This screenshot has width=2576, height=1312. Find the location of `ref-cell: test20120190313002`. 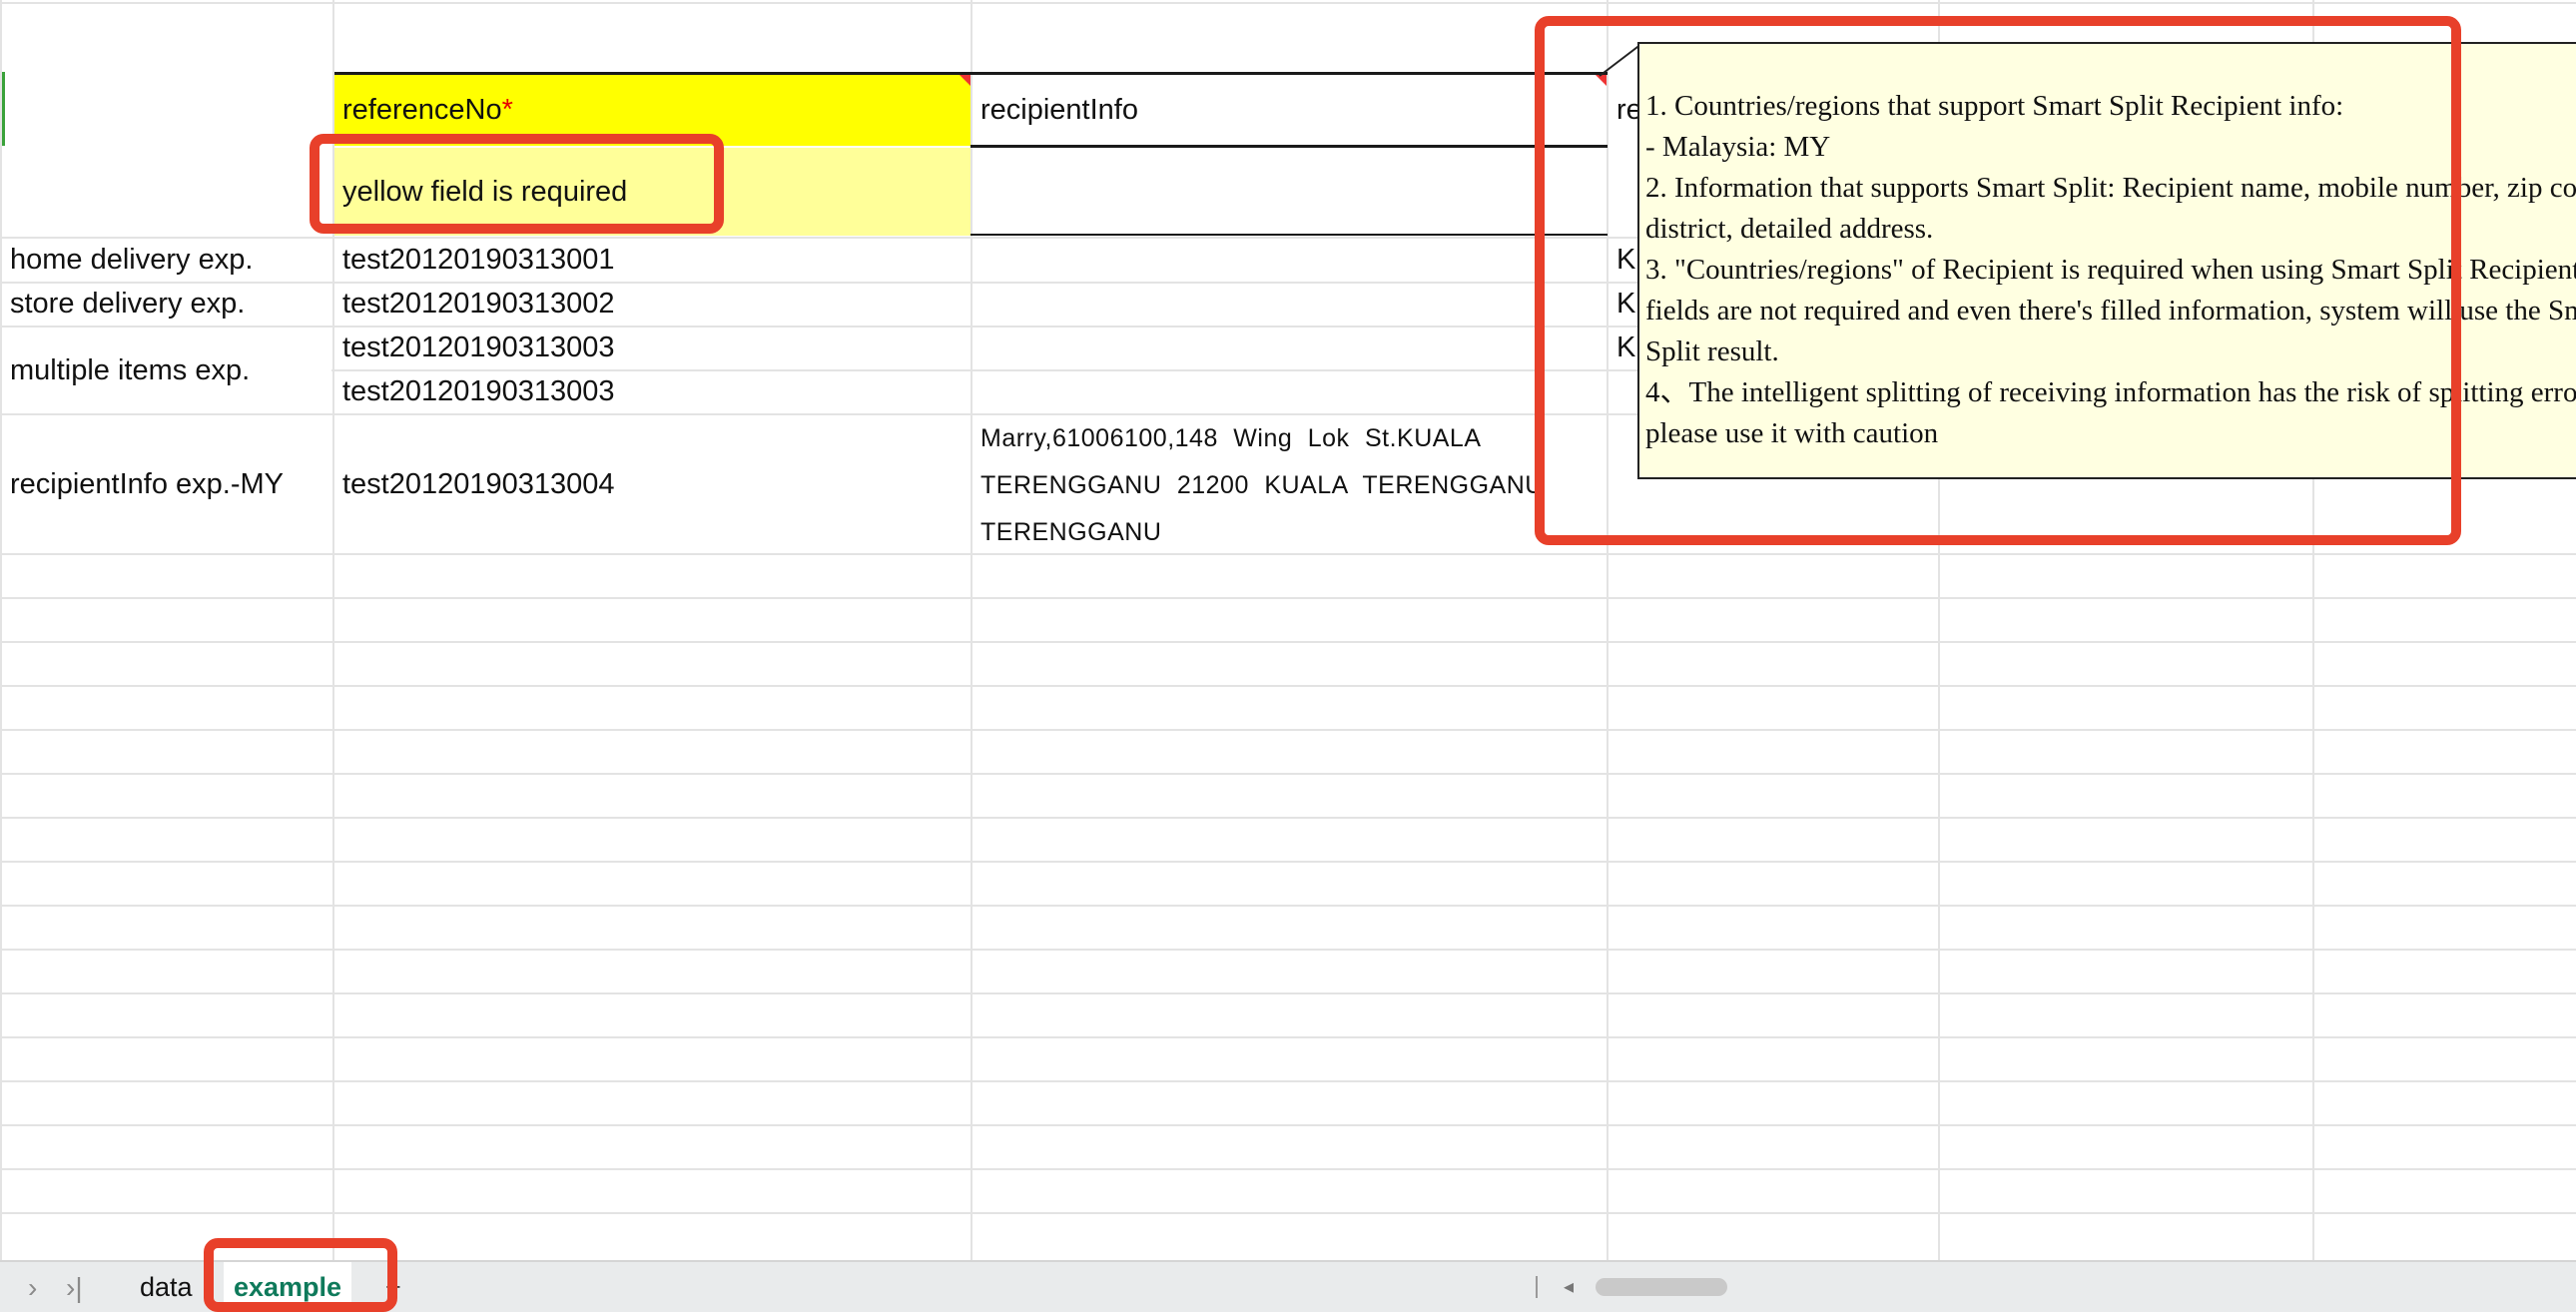

ref-cell: test20120190313002 is located at coordinates (652, 304).